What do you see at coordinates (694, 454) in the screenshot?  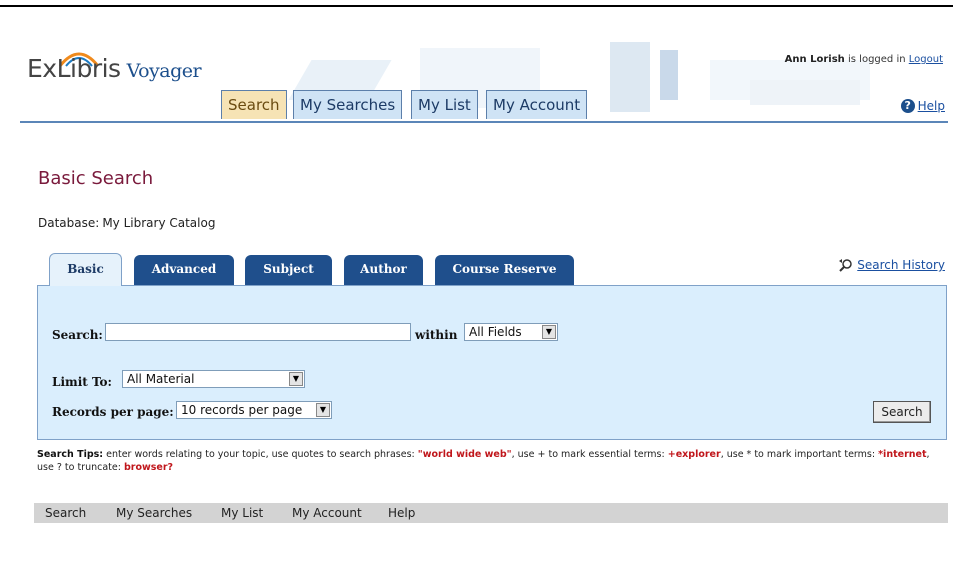 I see `tips-example-essential: +explorer` at bounding box center [694, 454].